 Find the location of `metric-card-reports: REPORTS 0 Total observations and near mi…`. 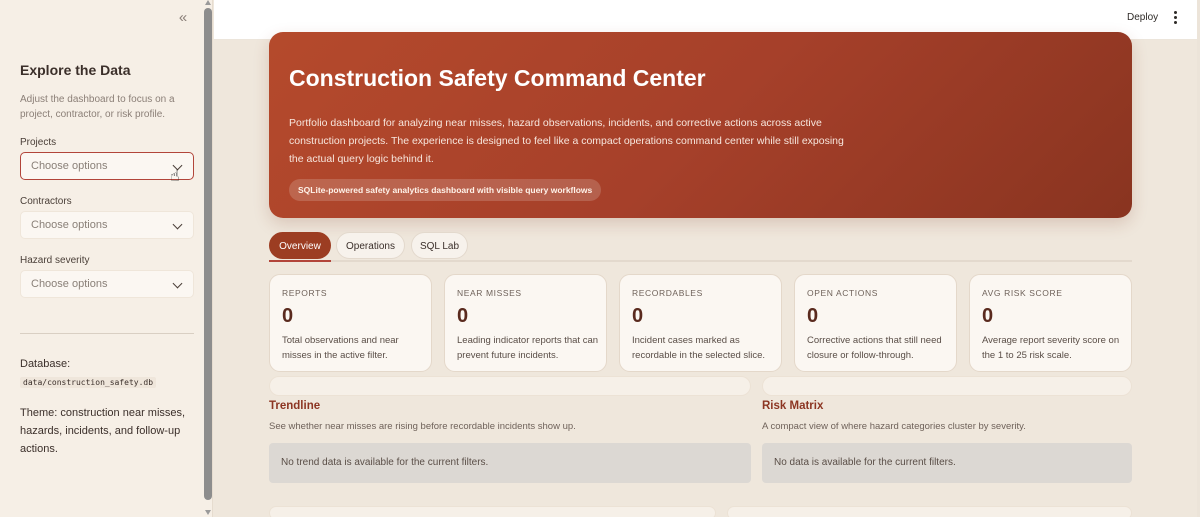

metric-card-reports: REPORTS 0 Total observations and near mi… is located at coordinates (350, 323).